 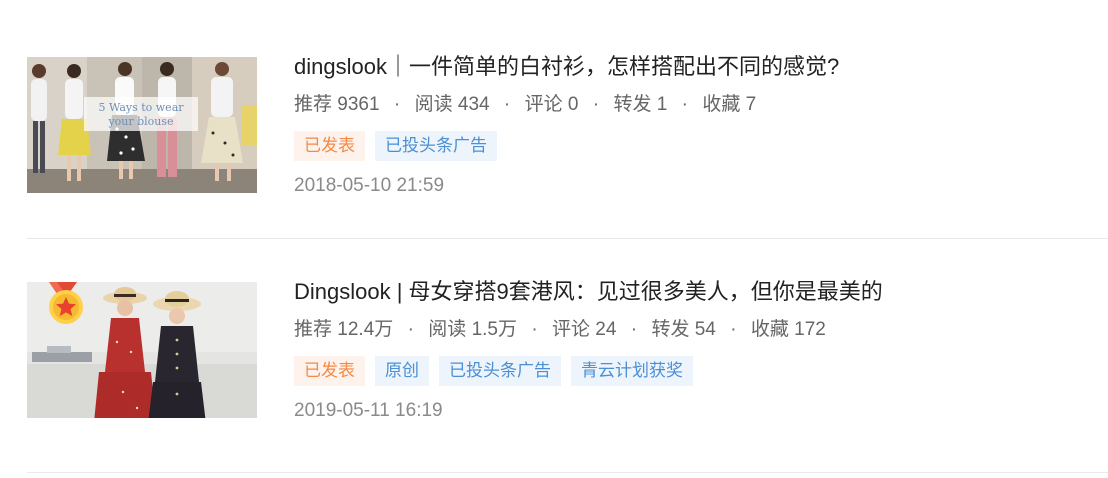 I want to click on stat-value: 1, so click(x=662, y=104).